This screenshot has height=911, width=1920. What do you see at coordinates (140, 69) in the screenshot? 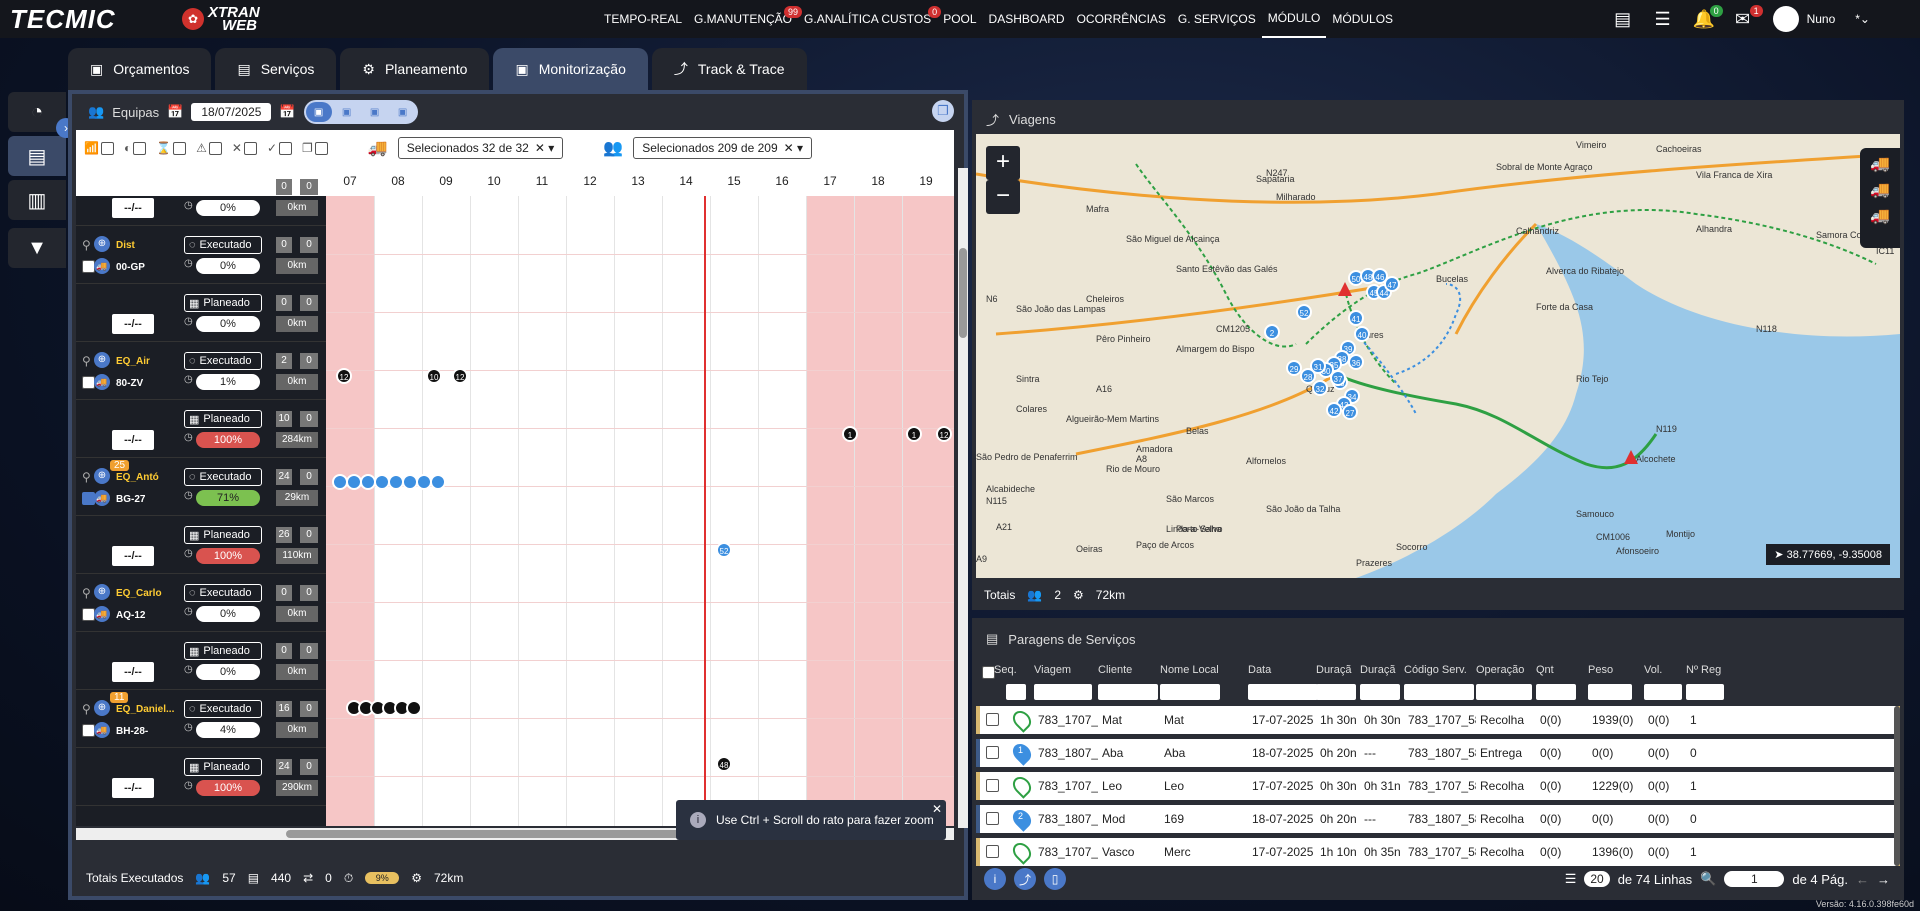
I see `tab-or-amentos: ▣ Orçamentos` at bounding box center [140, 69].